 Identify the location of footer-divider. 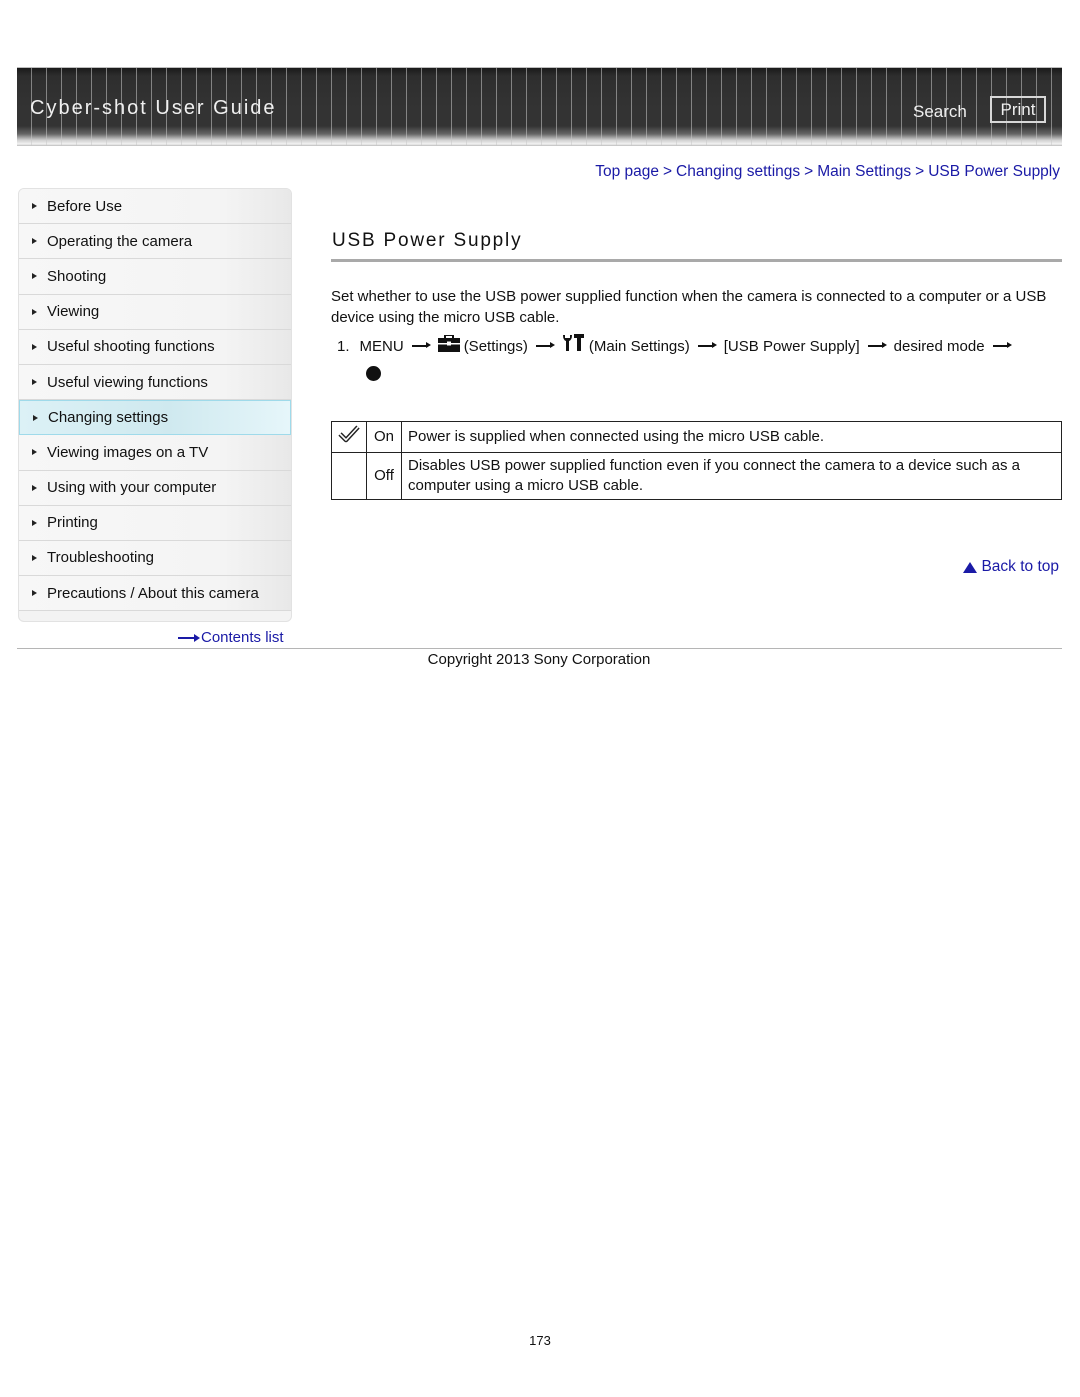
(539, 648).